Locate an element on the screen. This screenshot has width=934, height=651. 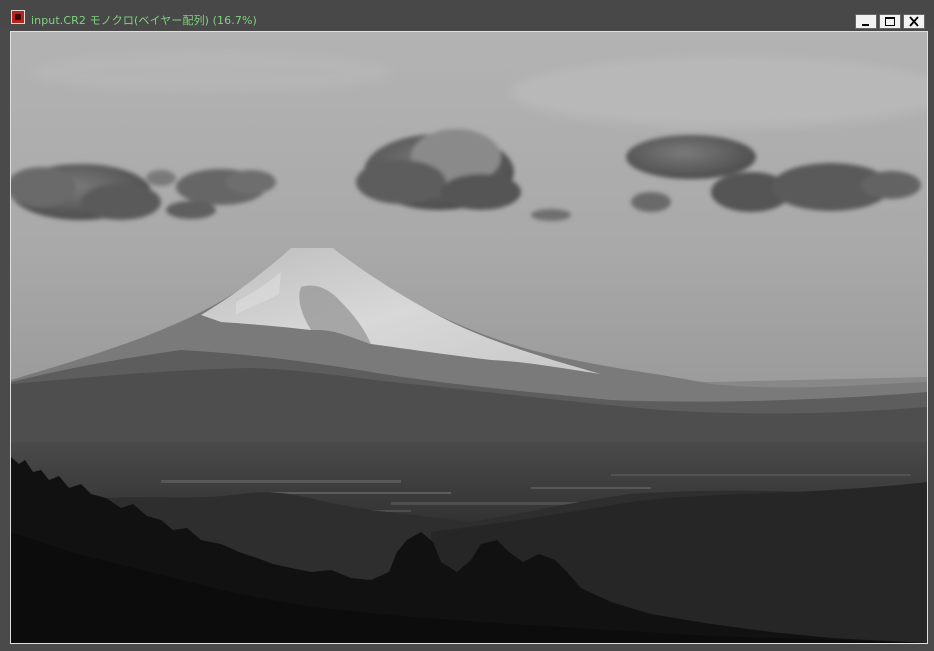
title-bar: input.CR2 モノクロ(ベイヤー配列) (16.7%) is located at coordinates (467, 15).